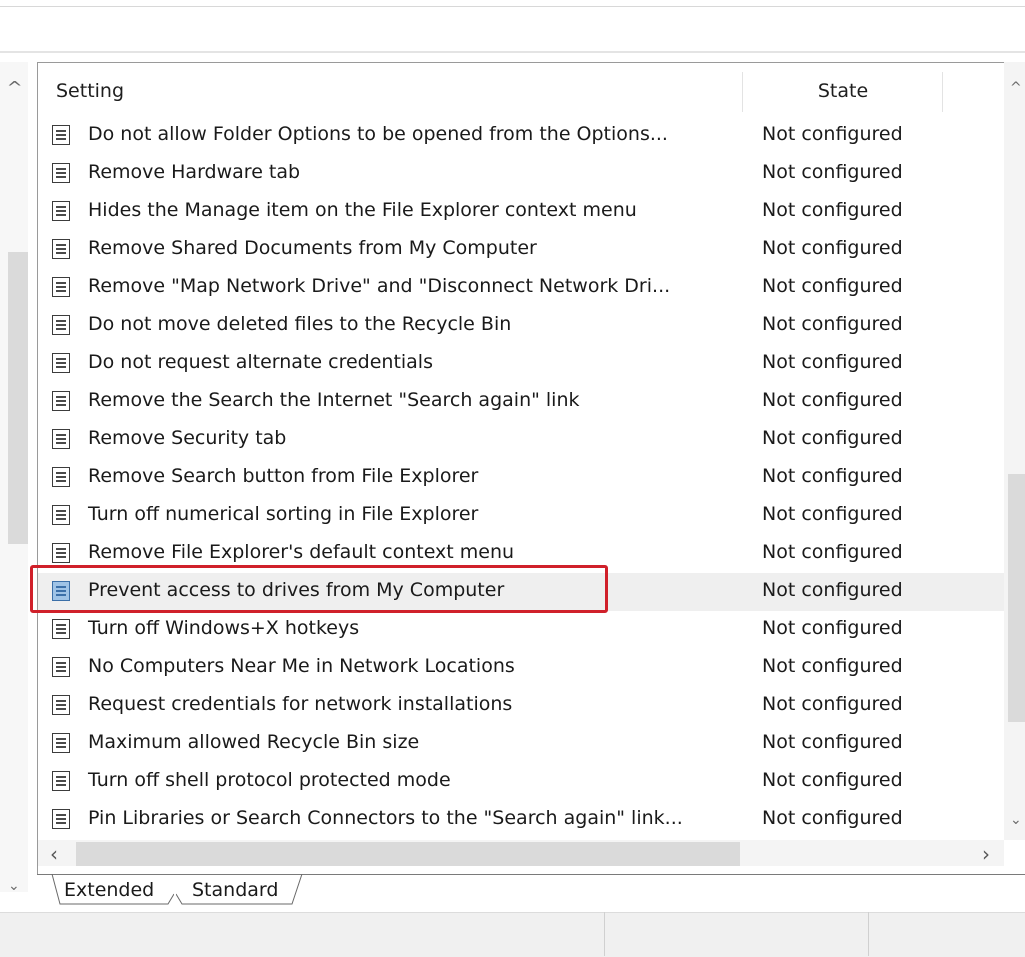 The image size is (1025, 957). Describe the element at coordinates (15, 87) in the screenshot. I see `left-pane-scroll-up-icon: ^` at that location.